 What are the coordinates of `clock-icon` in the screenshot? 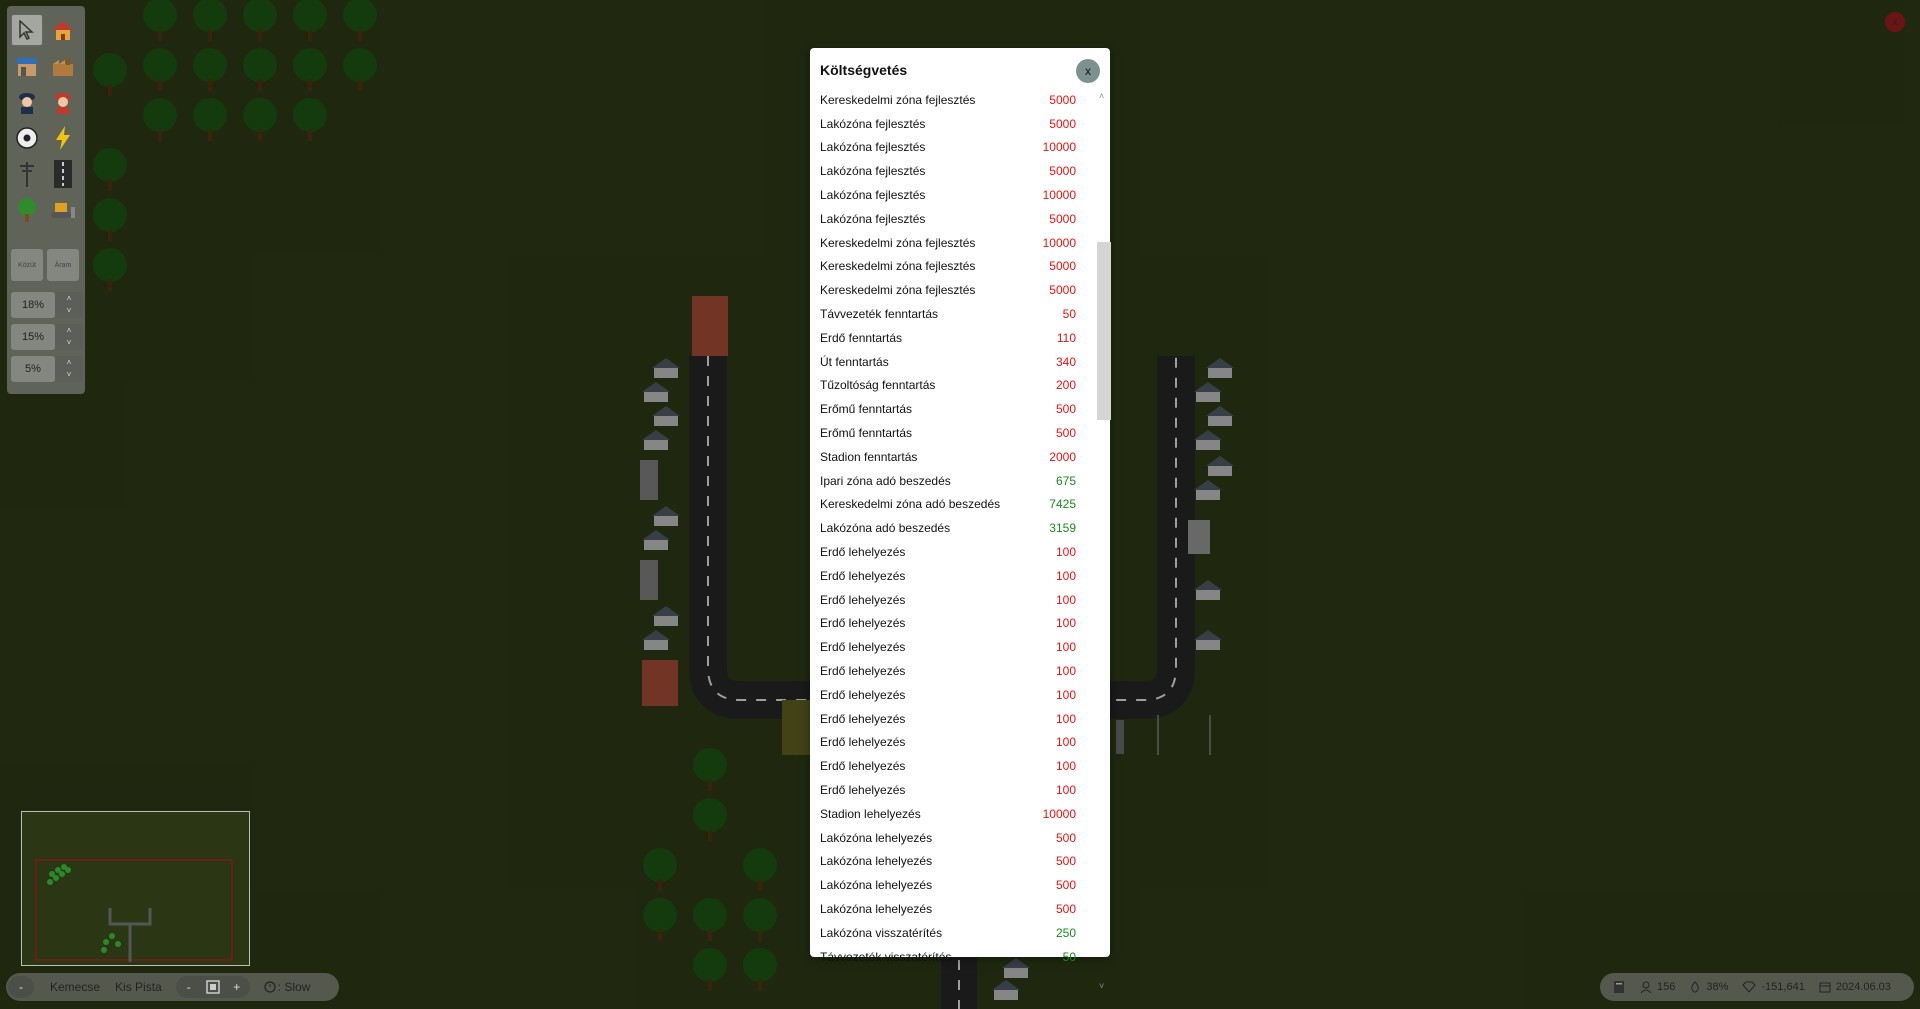 It's located at (270, 987).